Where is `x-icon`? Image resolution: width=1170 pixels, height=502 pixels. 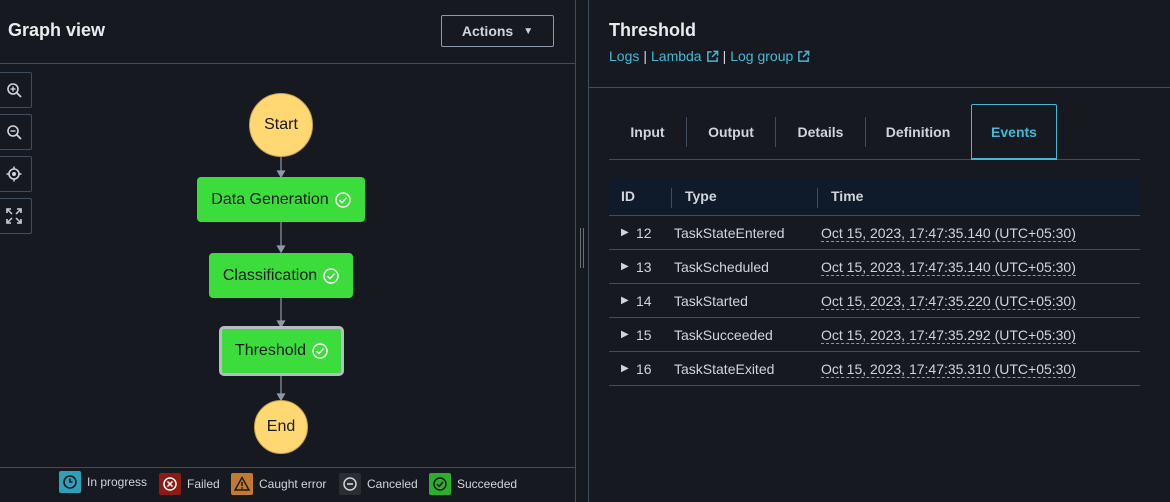 x-icon is located at coordinates (170, 484).